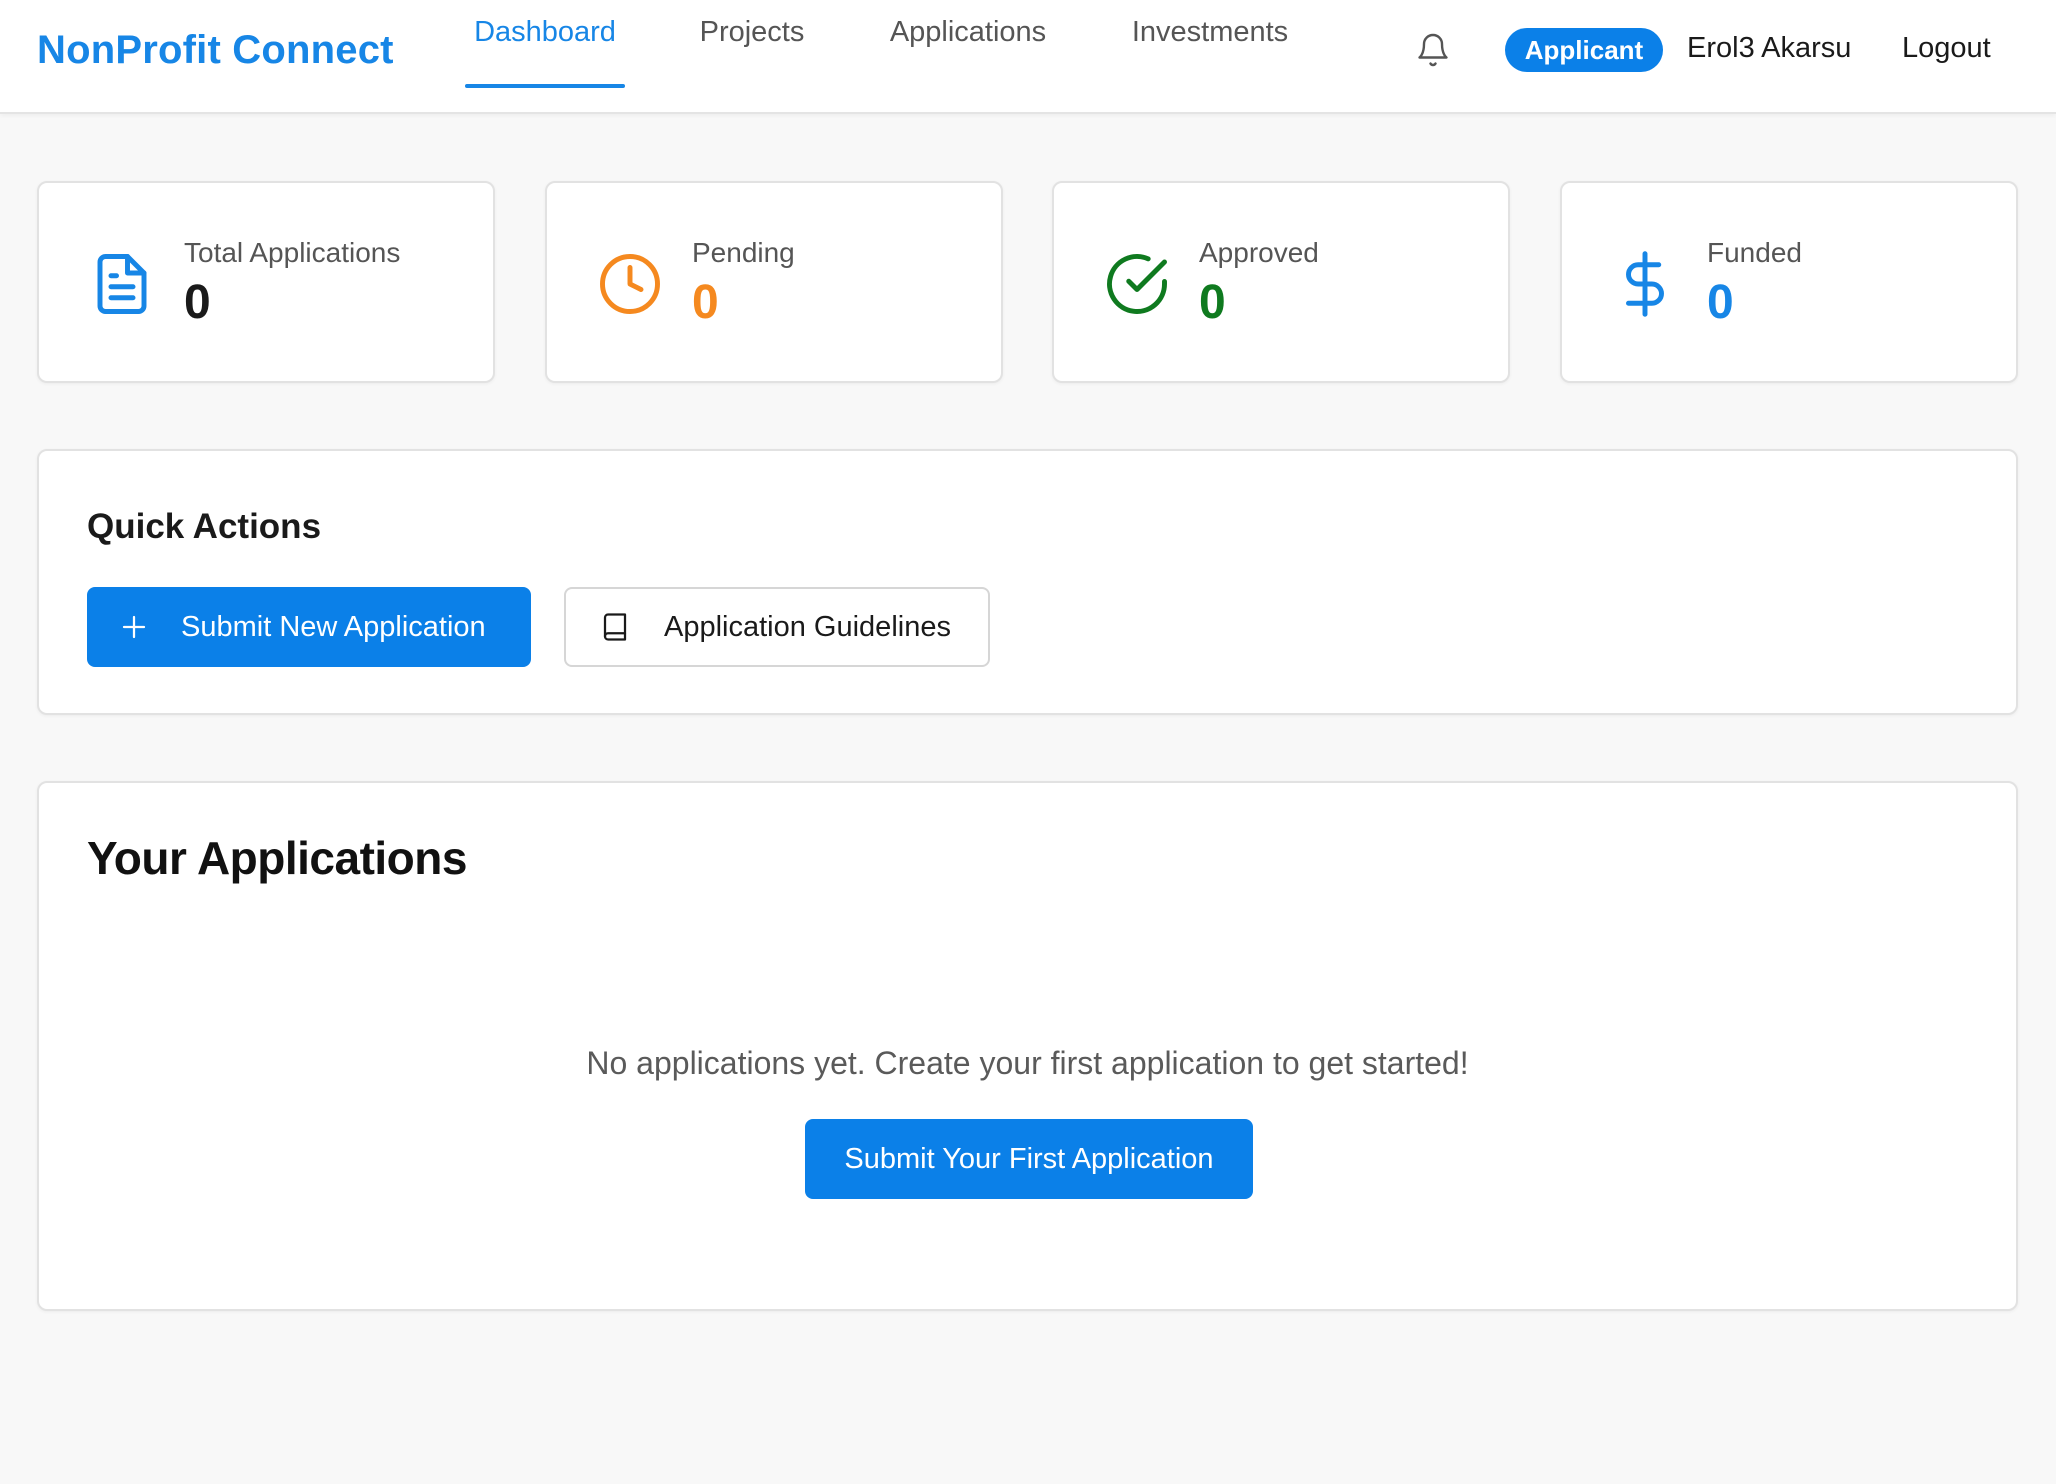  I want to click on stat-card-total: Total Applications 0, so click(266, 282).